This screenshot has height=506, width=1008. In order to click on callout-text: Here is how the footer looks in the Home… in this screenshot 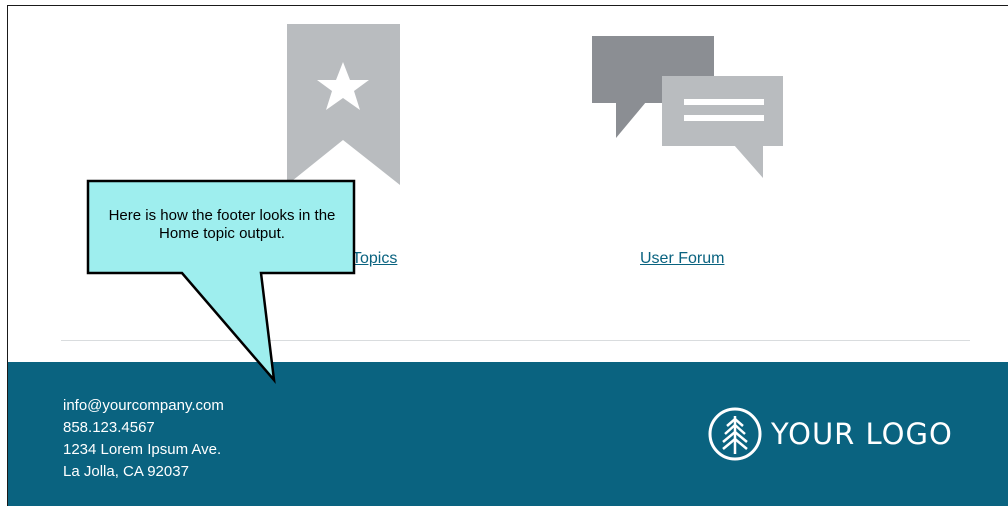, I will do `click(222, 224)`.